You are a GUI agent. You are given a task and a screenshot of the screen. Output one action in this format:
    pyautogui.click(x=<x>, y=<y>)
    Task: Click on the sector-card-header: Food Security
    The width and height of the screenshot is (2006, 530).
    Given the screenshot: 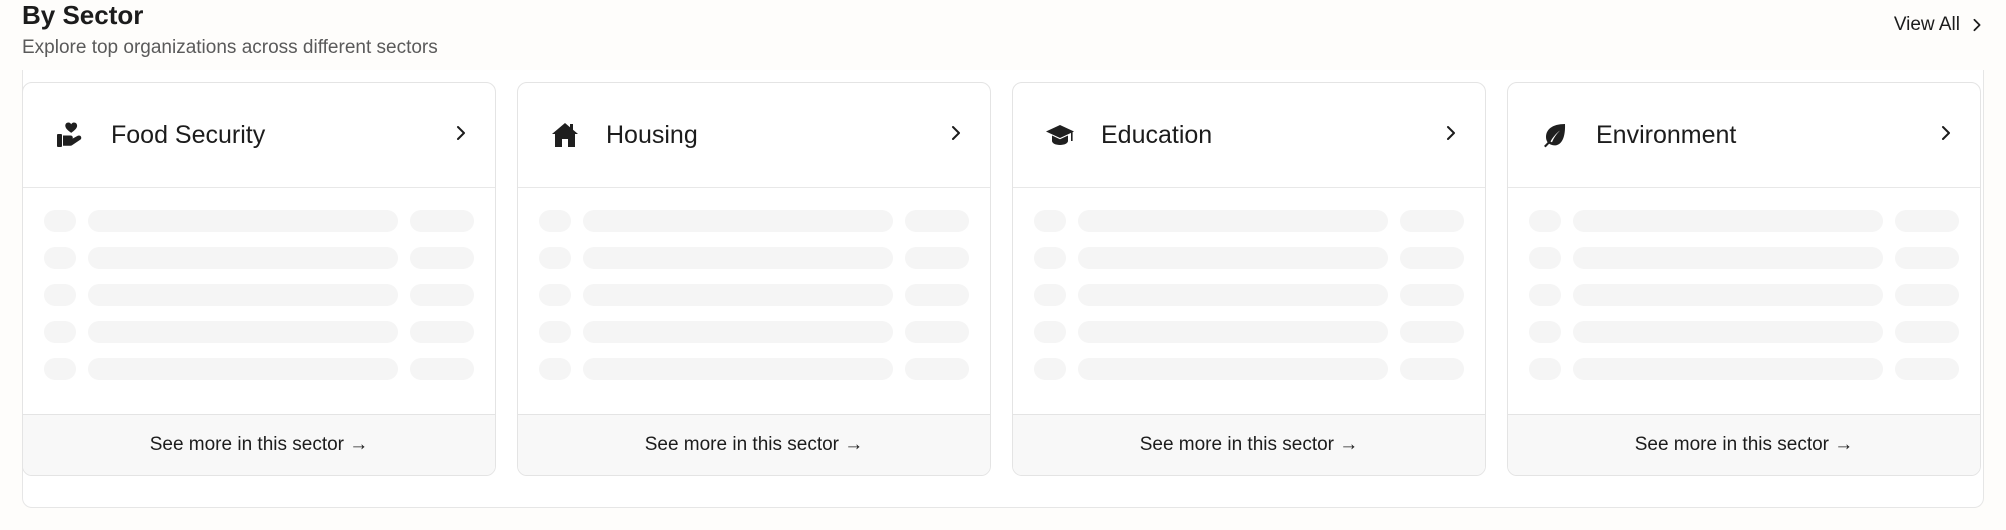 What is the action you would take?
    pyautogui.click(x=259, y=135)
    